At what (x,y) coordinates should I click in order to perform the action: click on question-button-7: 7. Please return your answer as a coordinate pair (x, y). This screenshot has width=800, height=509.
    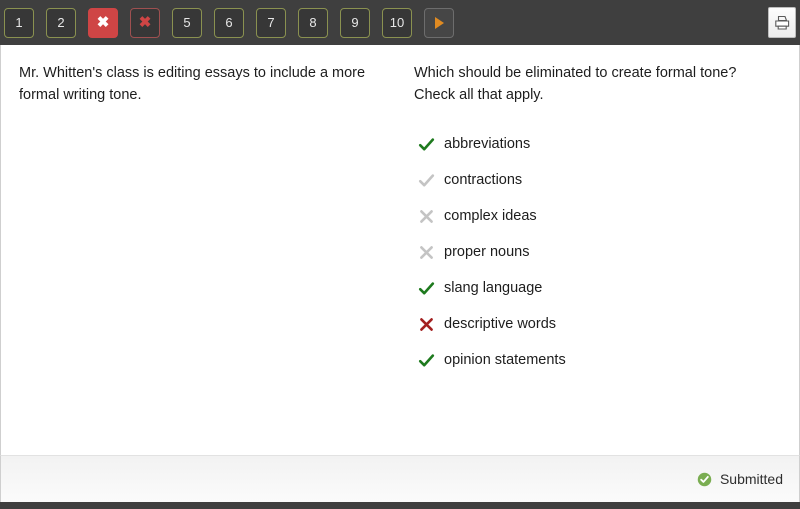
    Looking at the image, I should click on (271, 22).